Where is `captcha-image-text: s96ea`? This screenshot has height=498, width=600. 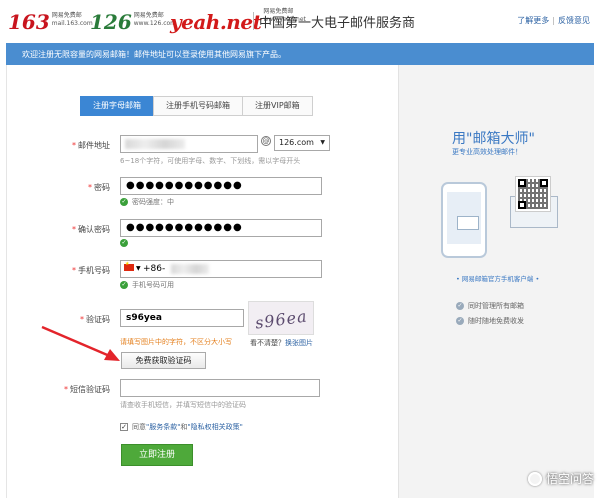 captcha-image-text: s96ea is located at coordinates (281, 319).